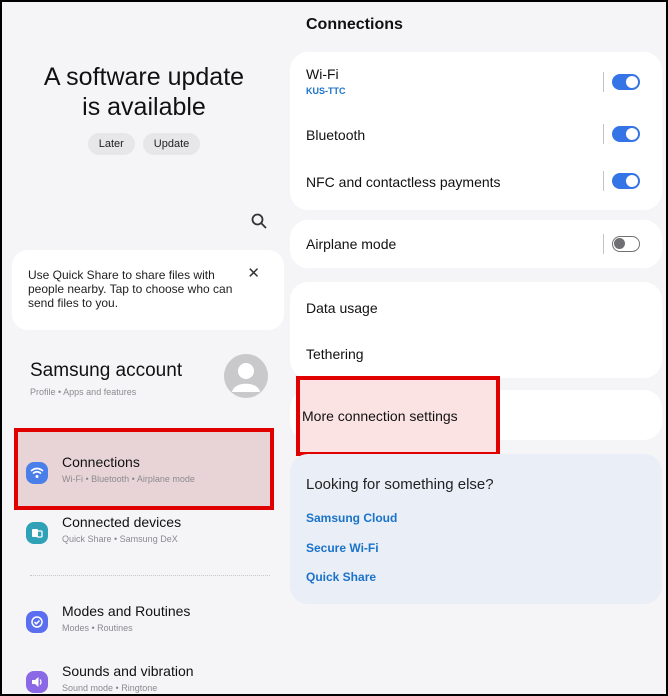 This screenshot has width=668, height=696. I want to click on menu-subtitle: Sound mode • Ringtone, so click(110, 688).